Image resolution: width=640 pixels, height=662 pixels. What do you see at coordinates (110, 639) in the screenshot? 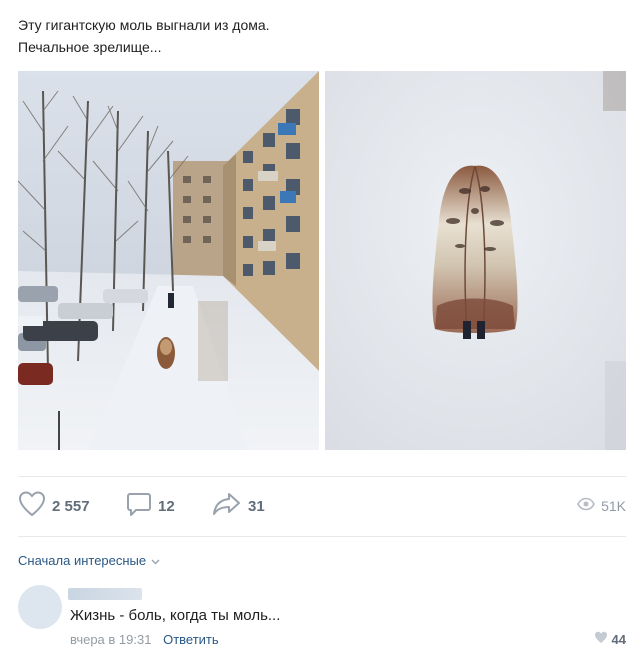
I see `comment-time: вчера в 19:31` at bounding box center [110, 639].